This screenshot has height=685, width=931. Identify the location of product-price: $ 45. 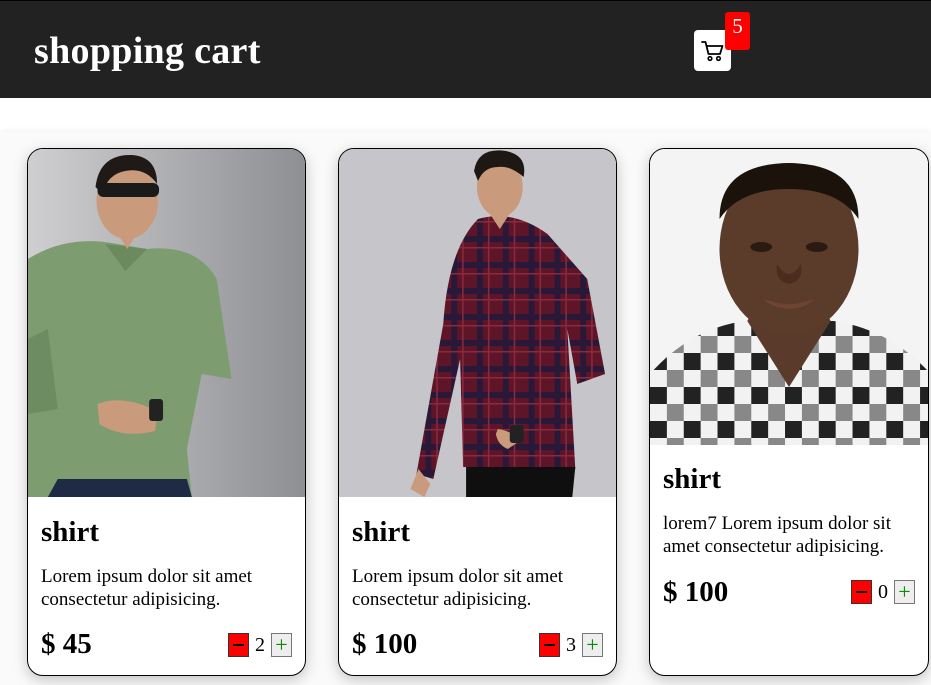
(66, 644).